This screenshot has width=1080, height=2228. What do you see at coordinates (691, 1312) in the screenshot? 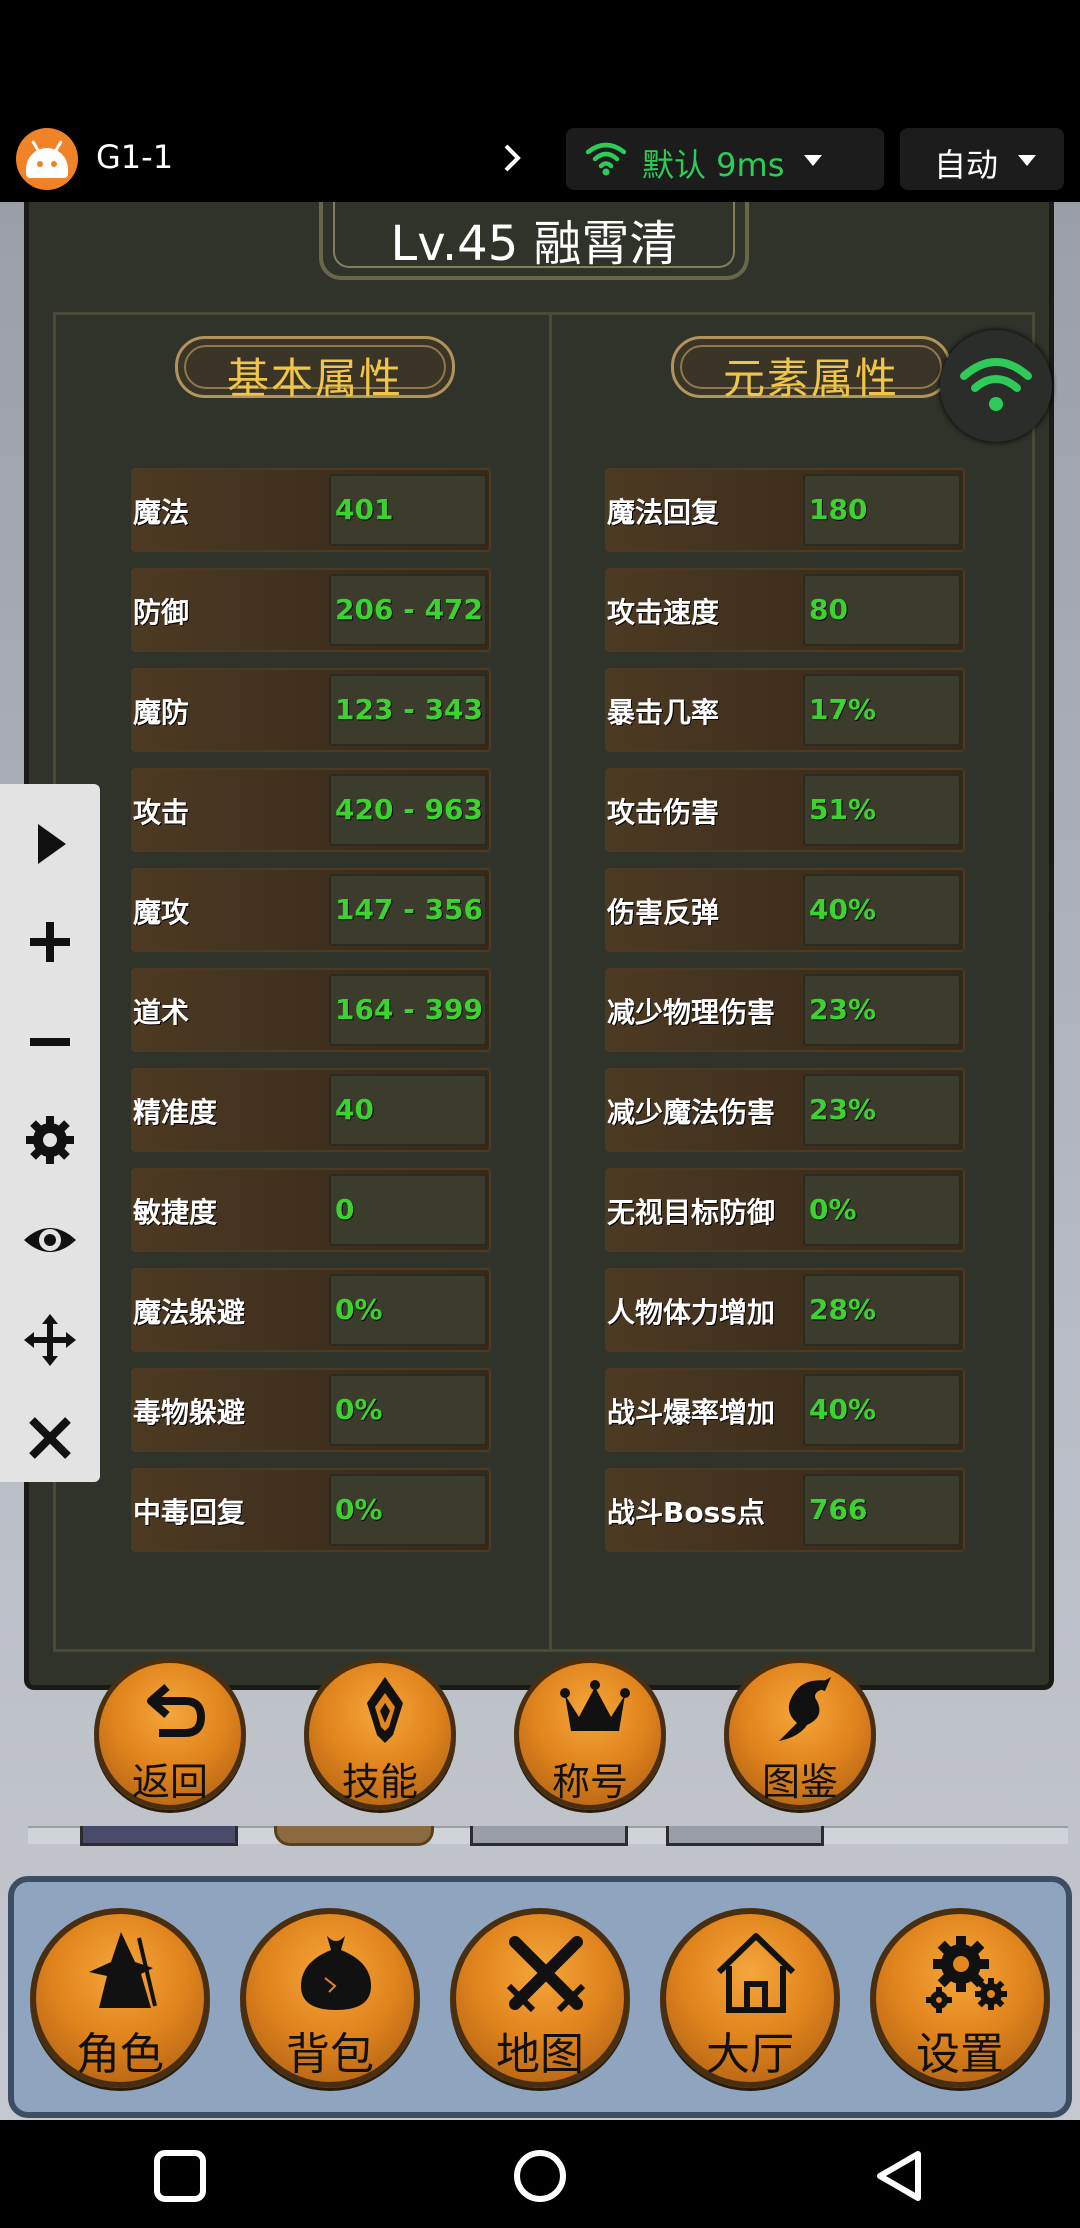
I see `attribute-label: 人物体力增加` at bounding box center [691, 1312].